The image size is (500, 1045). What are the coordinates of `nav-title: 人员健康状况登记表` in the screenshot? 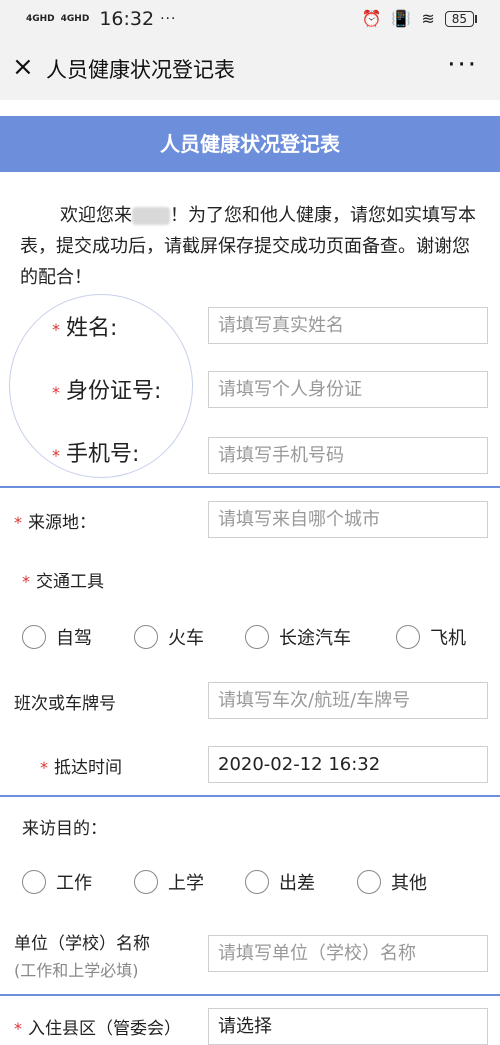 It's located at (140, 70).